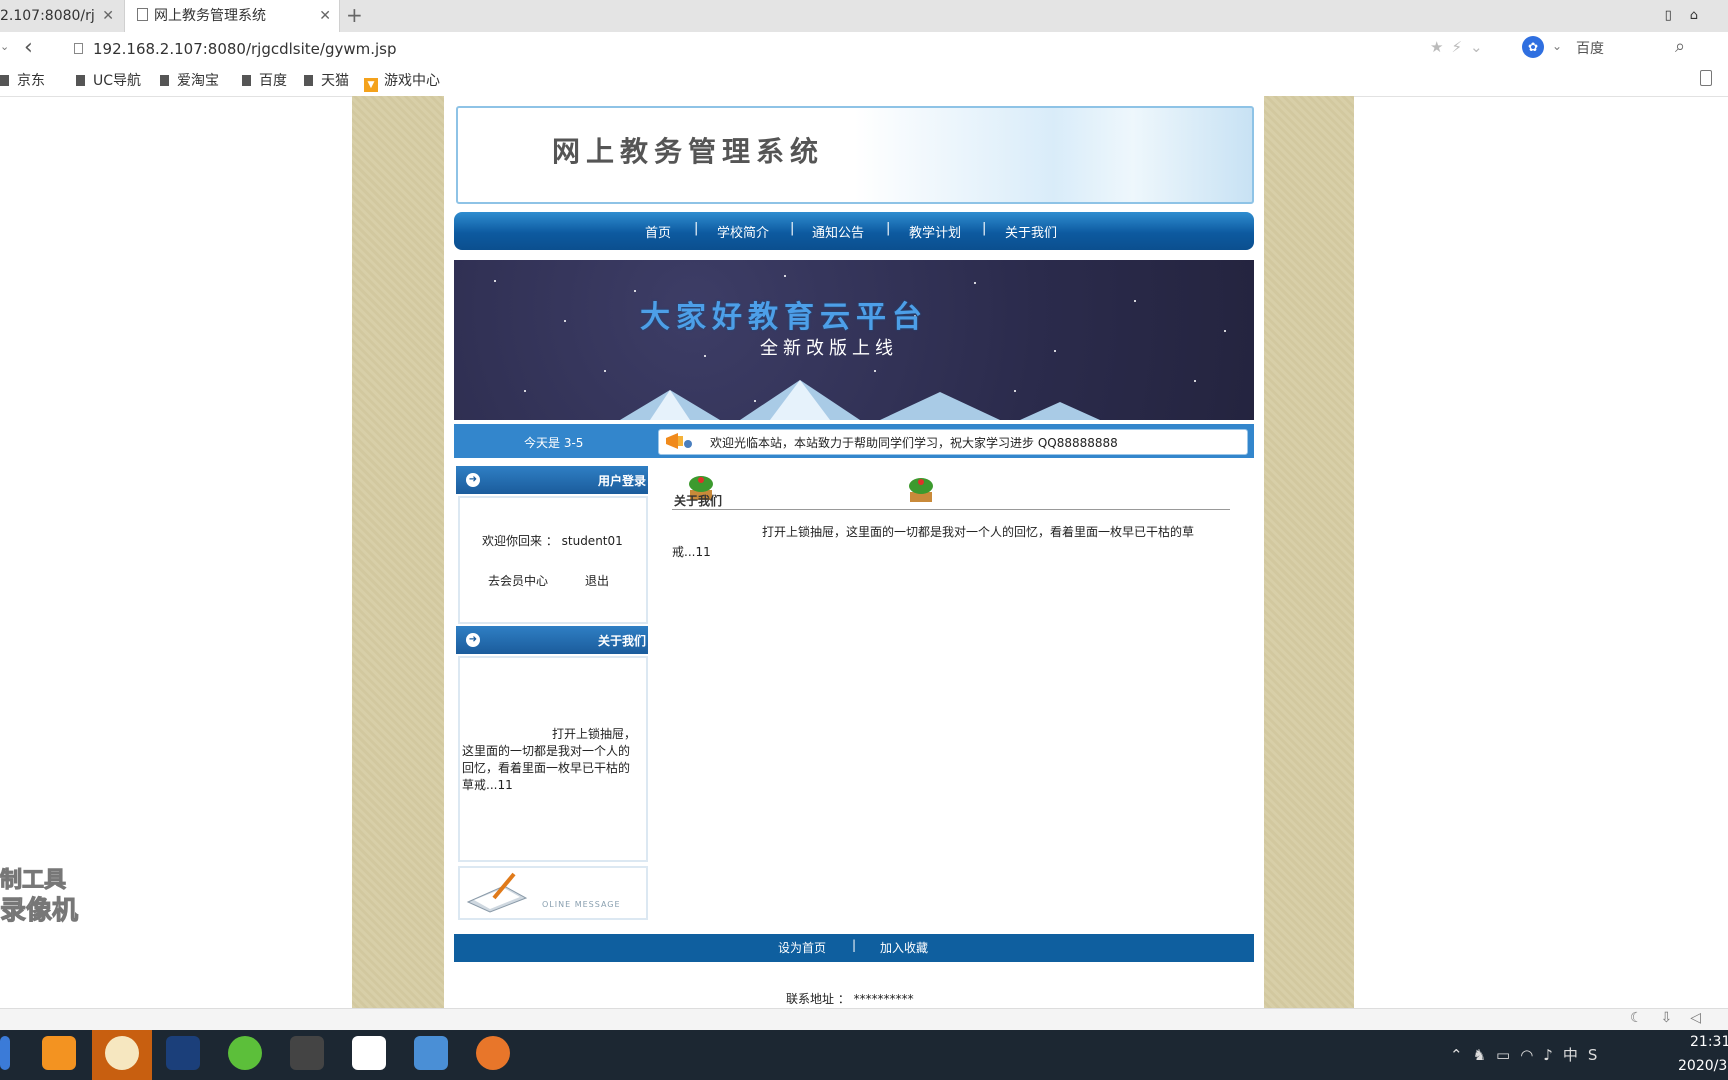  I want to click on banner-subtitle: 全新改版上线, so click(829, 348).